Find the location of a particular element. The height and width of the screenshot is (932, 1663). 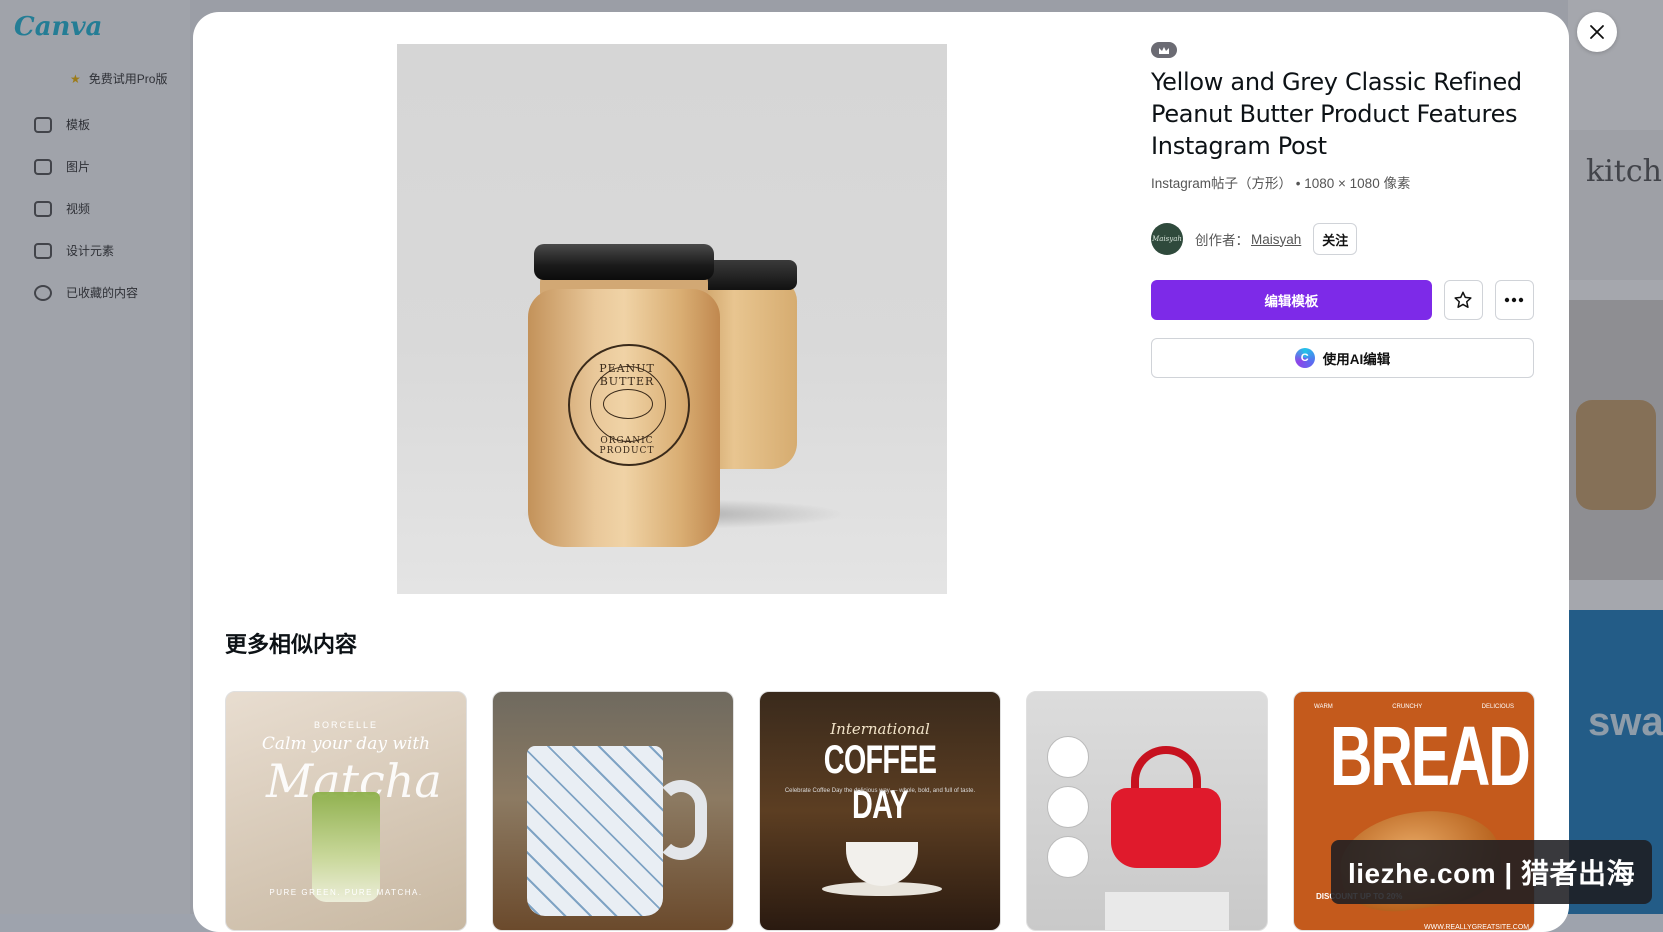

card-brand-text: BORCELLE is located at coordinates (346, 725).